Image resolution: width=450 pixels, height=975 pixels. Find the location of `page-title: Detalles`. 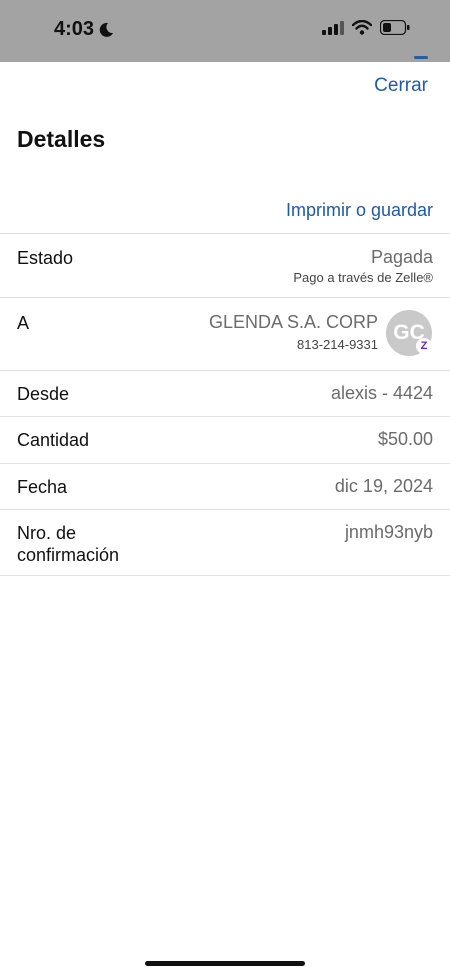

page-title: Detalles is located at coordinates (61, 139).